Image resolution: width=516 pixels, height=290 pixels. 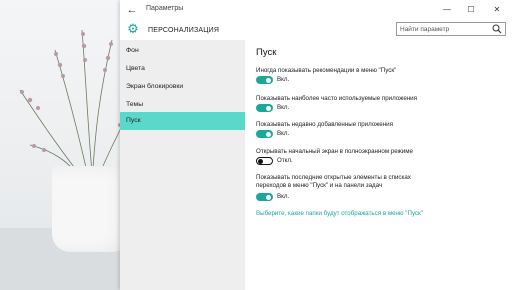 I want to click on toggle-state-recent-items: Вкл., so click(x=283, y=196).